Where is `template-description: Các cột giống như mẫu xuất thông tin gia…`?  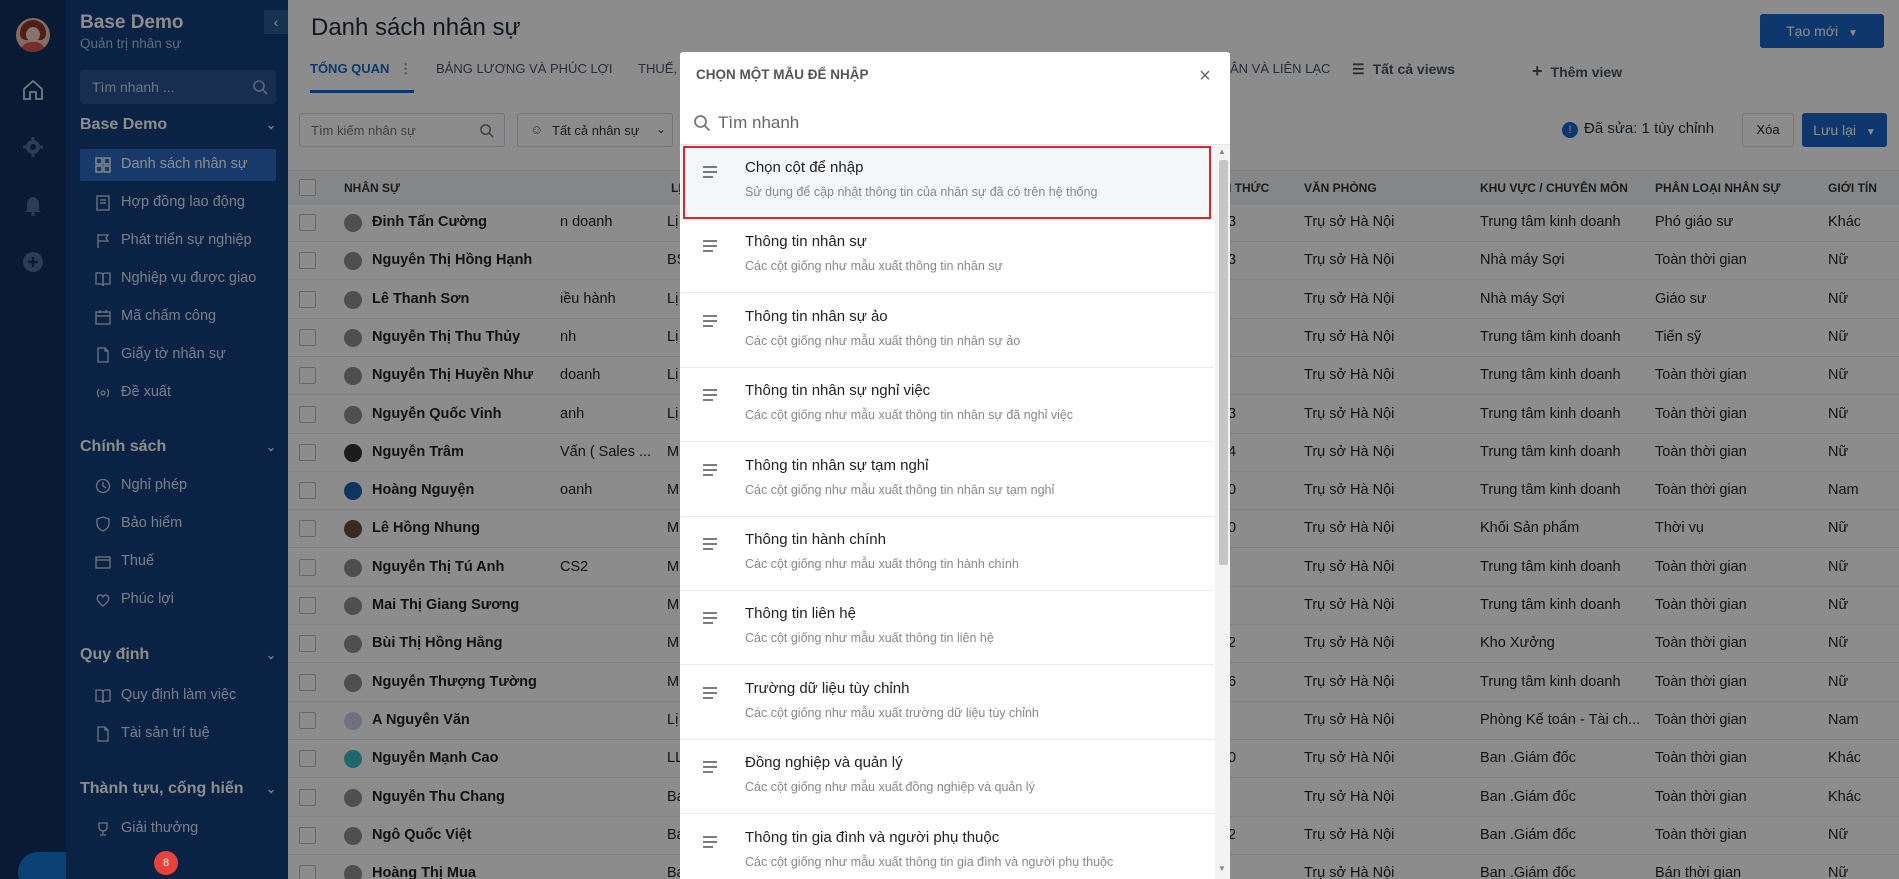 template-description: Các cột giống như mẫu xuất thông tin gia… is located at coordinates (929, 861).